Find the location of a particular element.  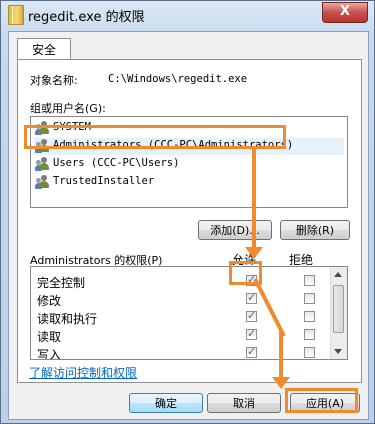

scroll-up-arrow-icon is located at coordinates (338, 274).